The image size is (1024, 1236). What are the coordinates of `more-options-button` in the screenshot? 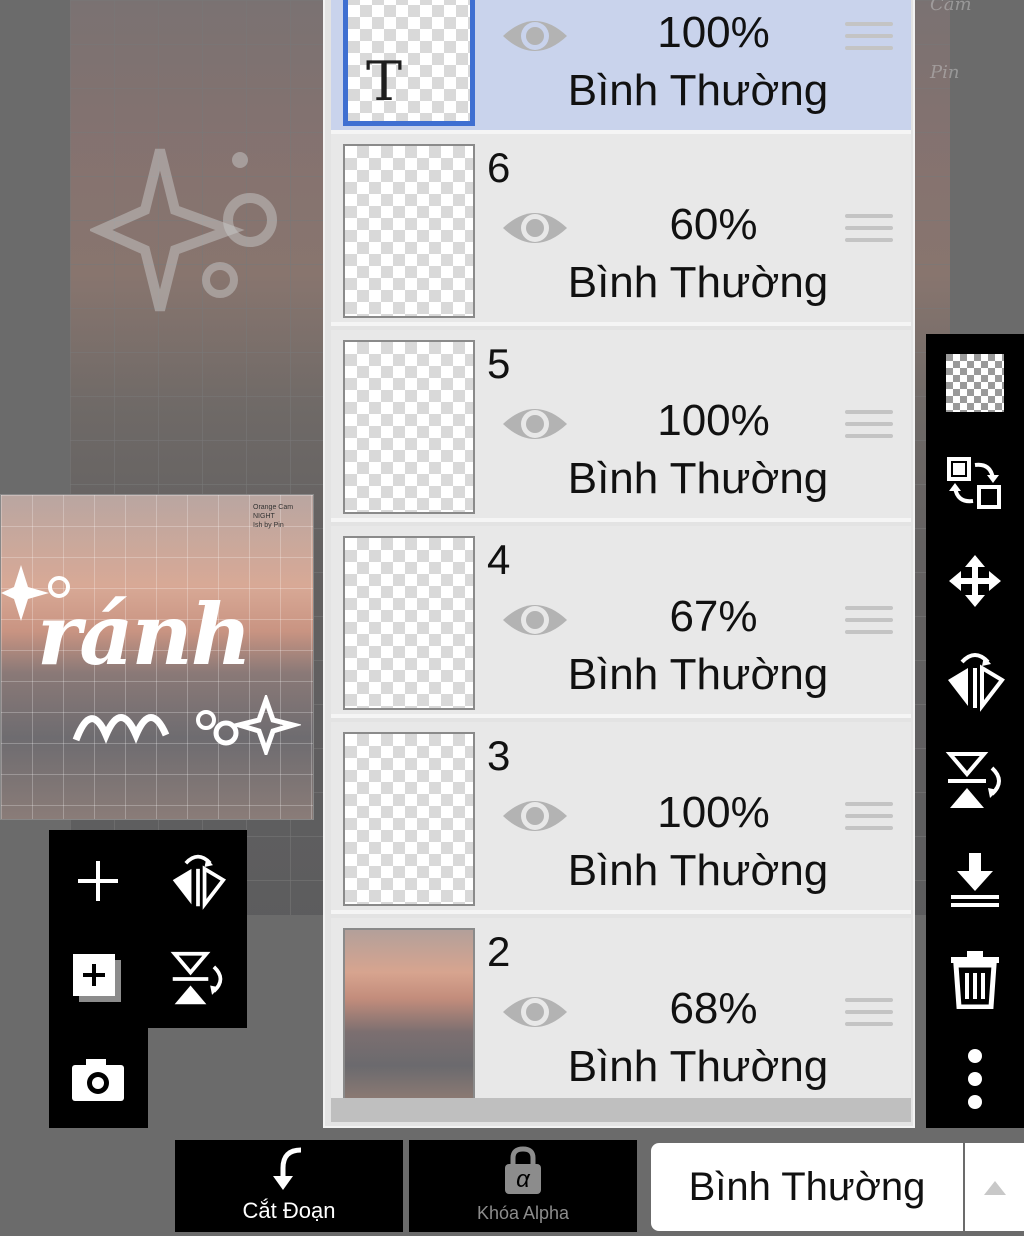 It's located at (975, 1079).